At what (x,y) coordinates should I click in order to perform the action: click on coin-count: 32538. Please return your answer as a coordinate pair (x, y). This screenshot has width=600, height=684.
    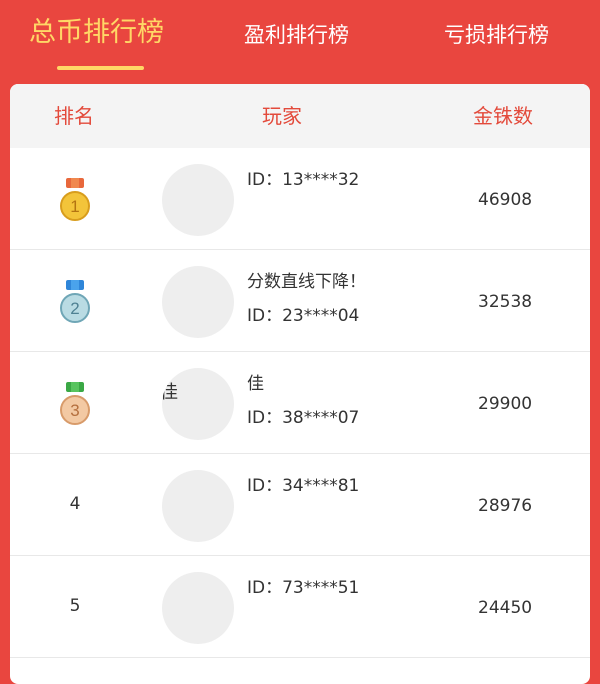
    Looking at the image, I should click on (505, 302).